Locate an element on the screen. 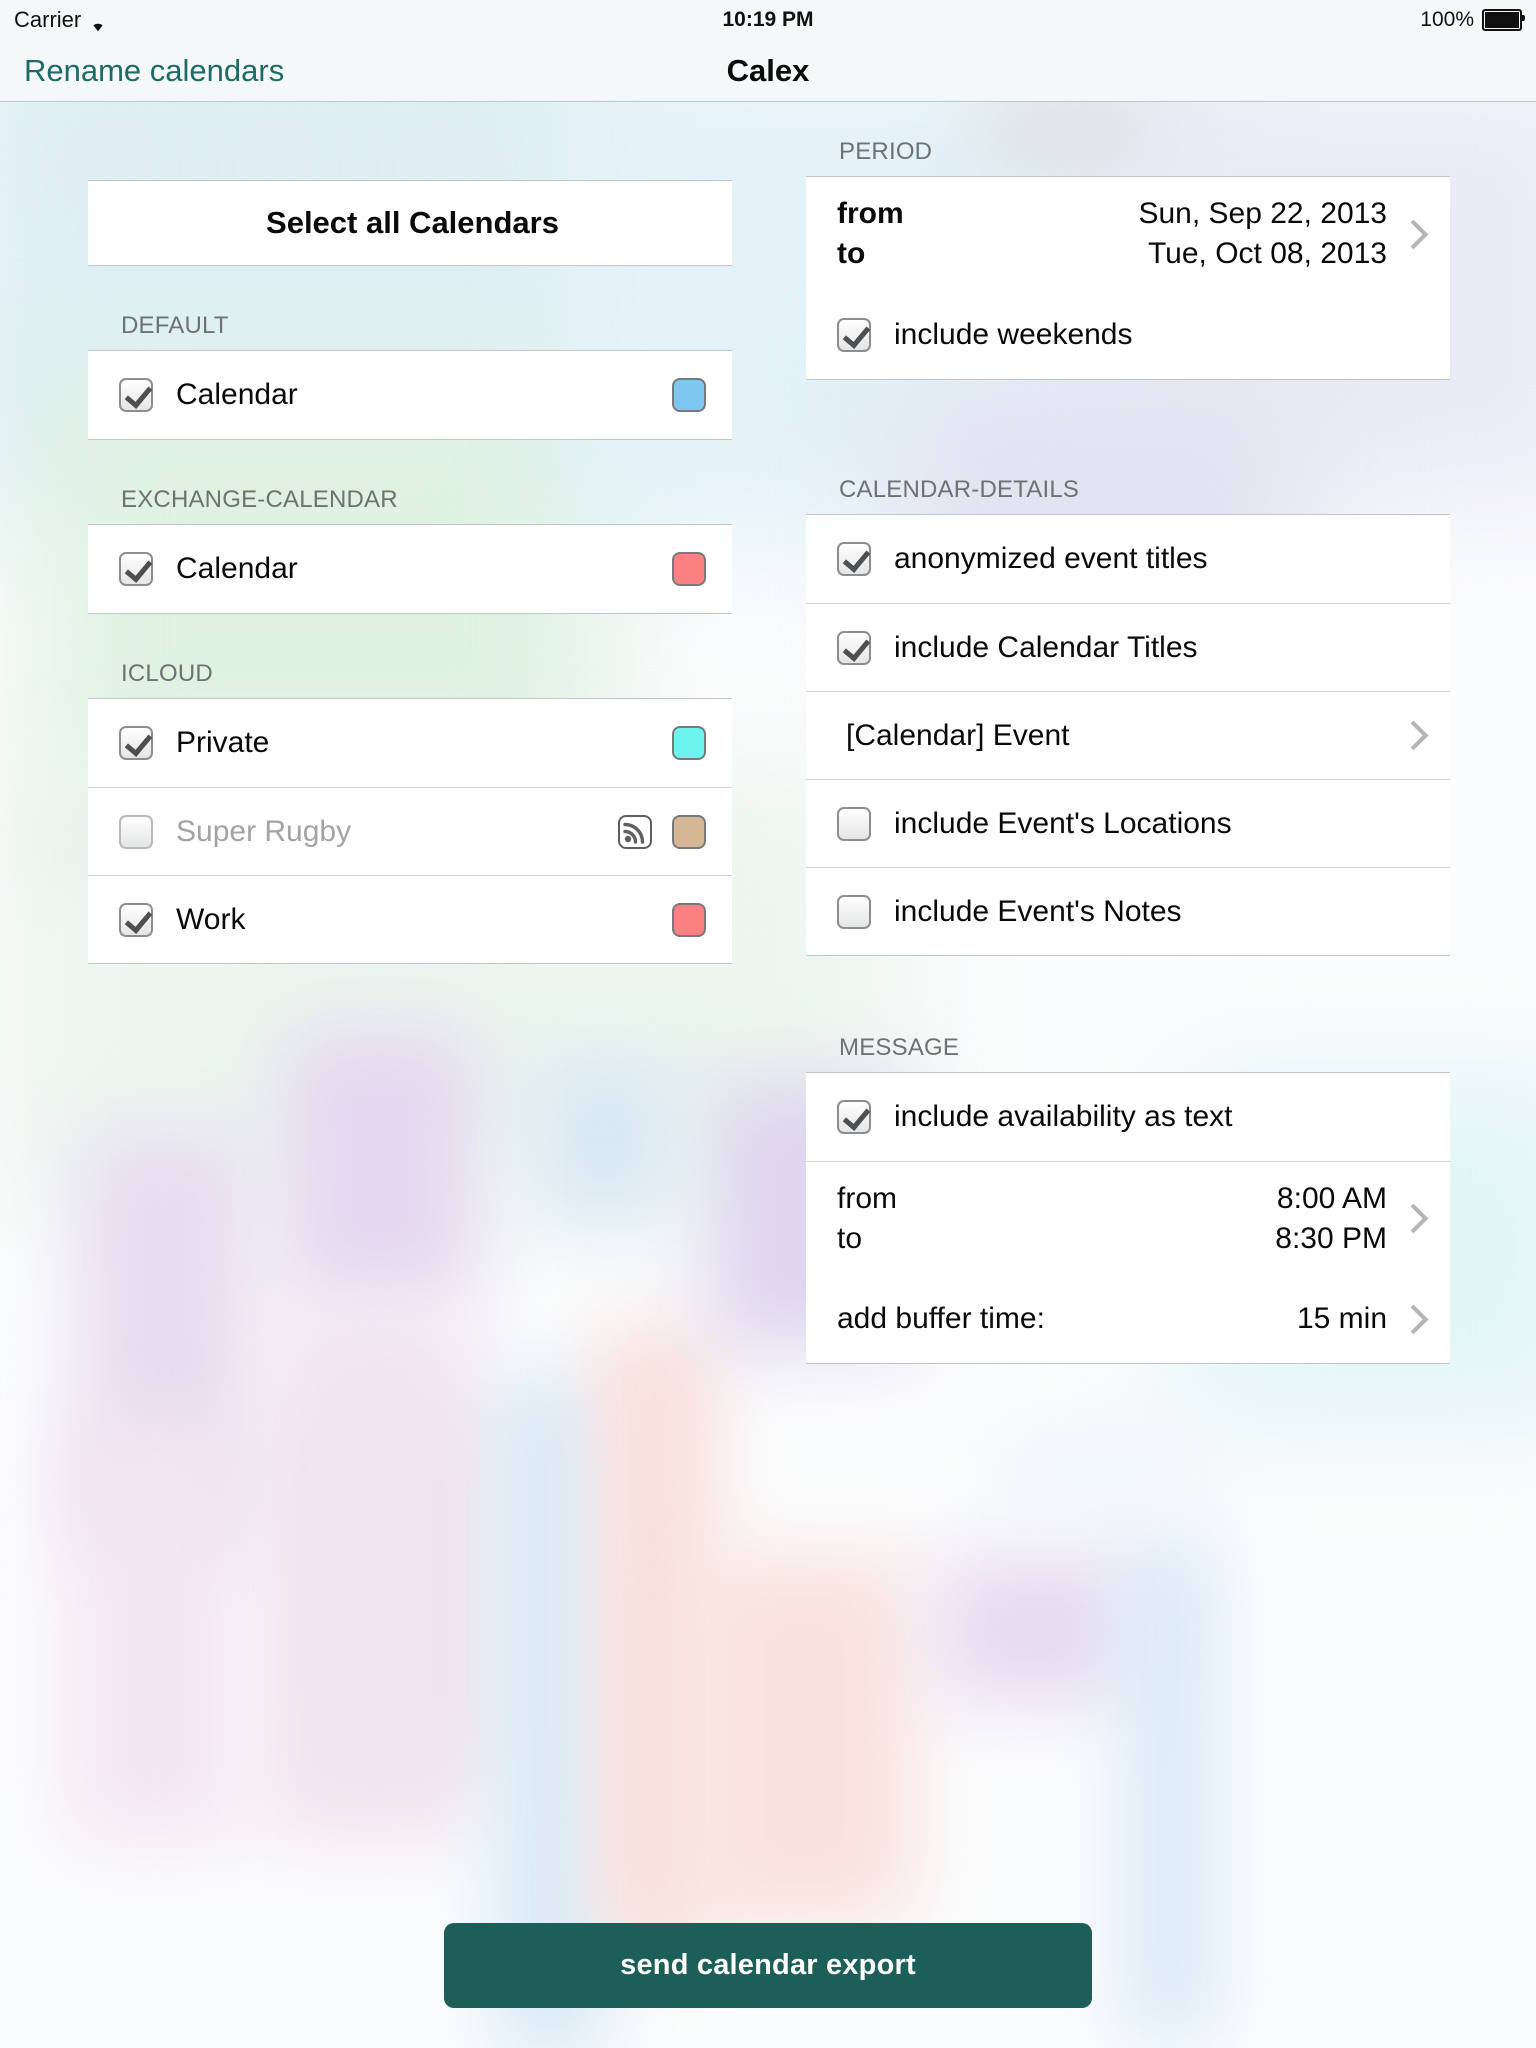 This screenshot has width=1536, height=2048. availability-to-value: 8:30 PM is located at coordinates (1331, 1238).